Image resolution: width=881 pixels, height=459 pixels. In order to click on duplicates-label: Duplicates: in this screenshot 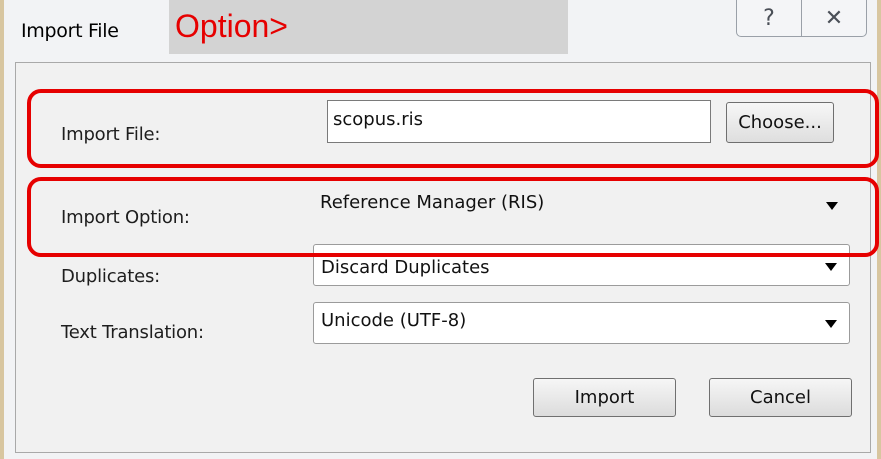, I will do `click(110, 276)`.